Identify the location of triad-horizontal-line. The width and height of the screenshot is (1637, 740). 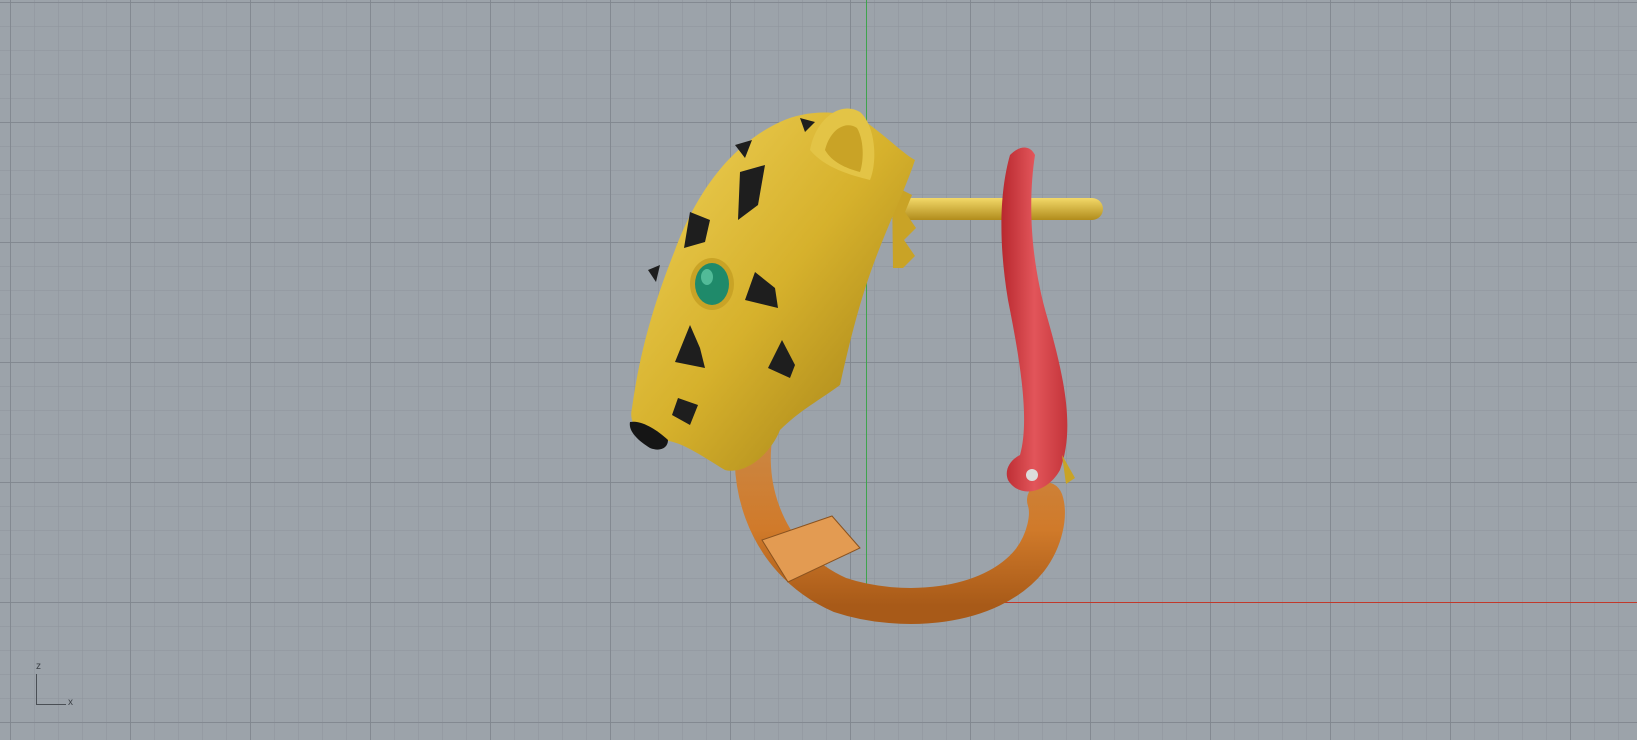
(51, 704).